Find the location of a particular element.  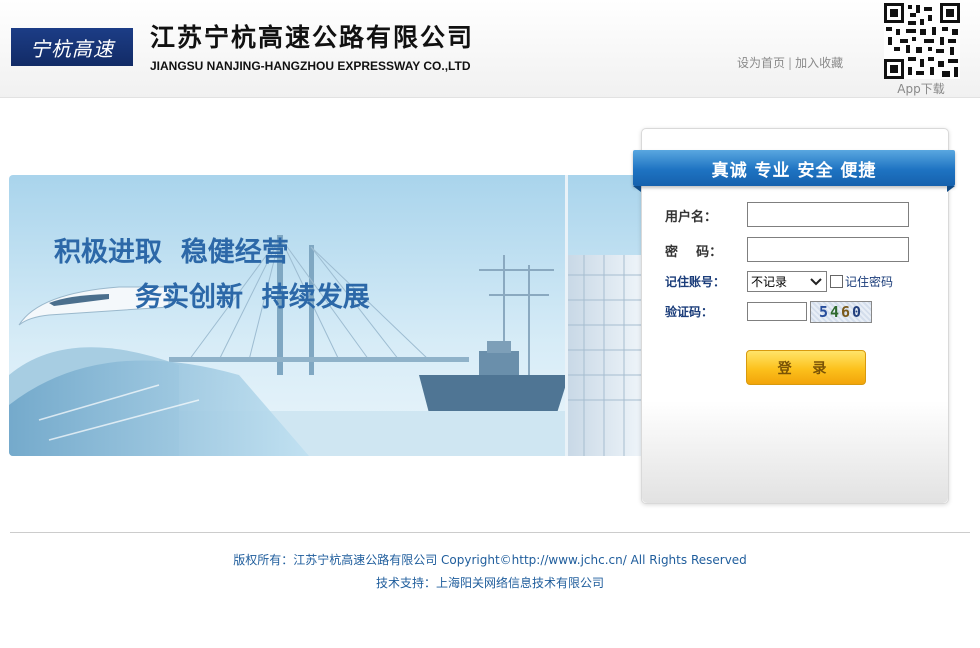

chevron-down-icon is located at coordinates (816, 282).